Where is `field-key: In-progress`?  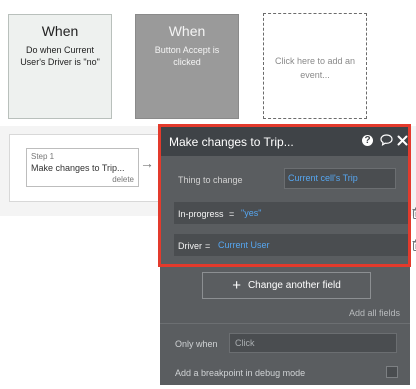 field-key: In-progress is located at coordinates (201, 214).